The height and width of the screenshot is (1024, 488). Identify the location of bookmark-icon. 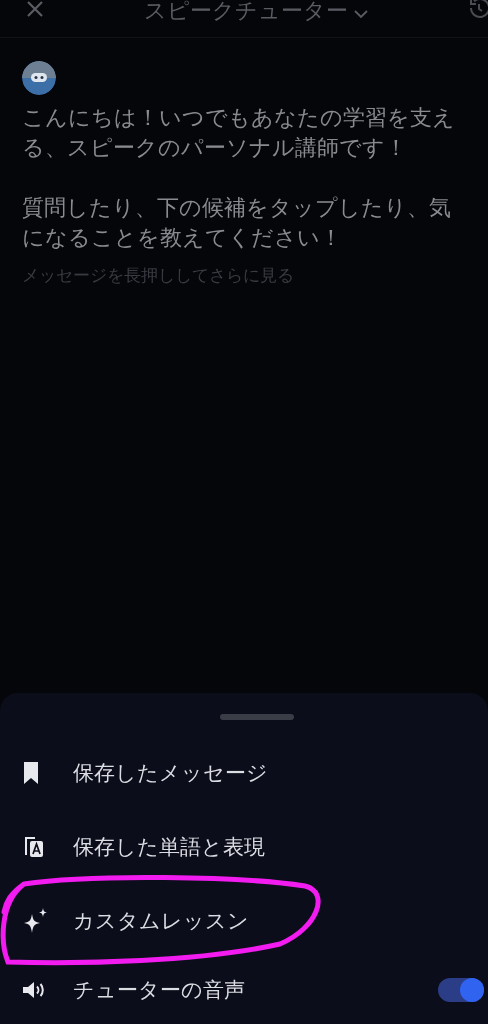
(31, 773).